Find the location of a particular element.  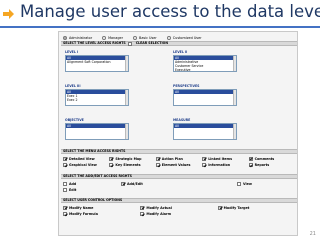

menu-option-linked-items: Linked Items is located at coordinates (225, 158).